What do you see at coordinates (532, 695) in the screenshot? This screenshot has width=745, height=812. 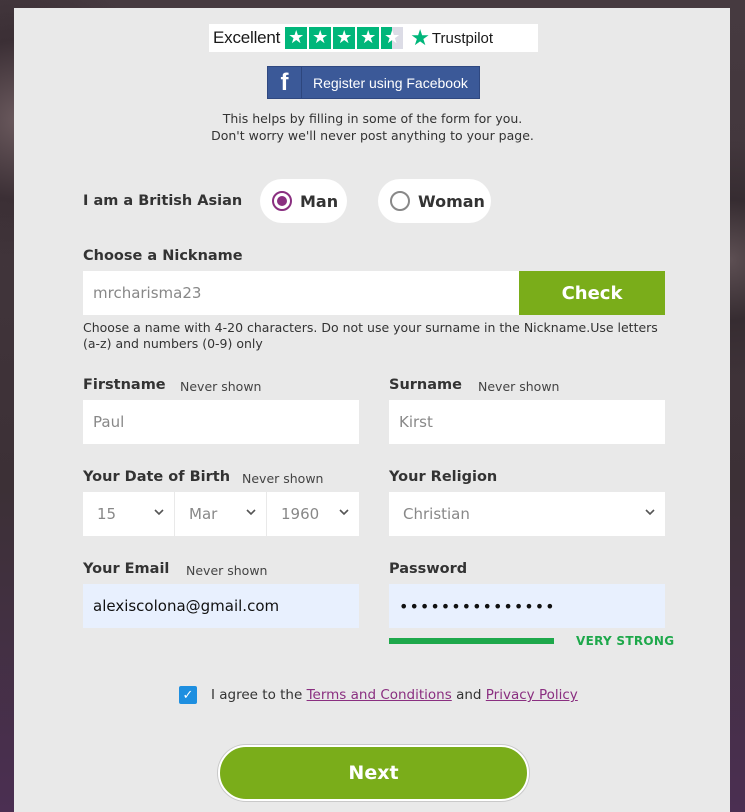 I see `privacy-link: Privacy Policy` at bounding box center [532, 695].